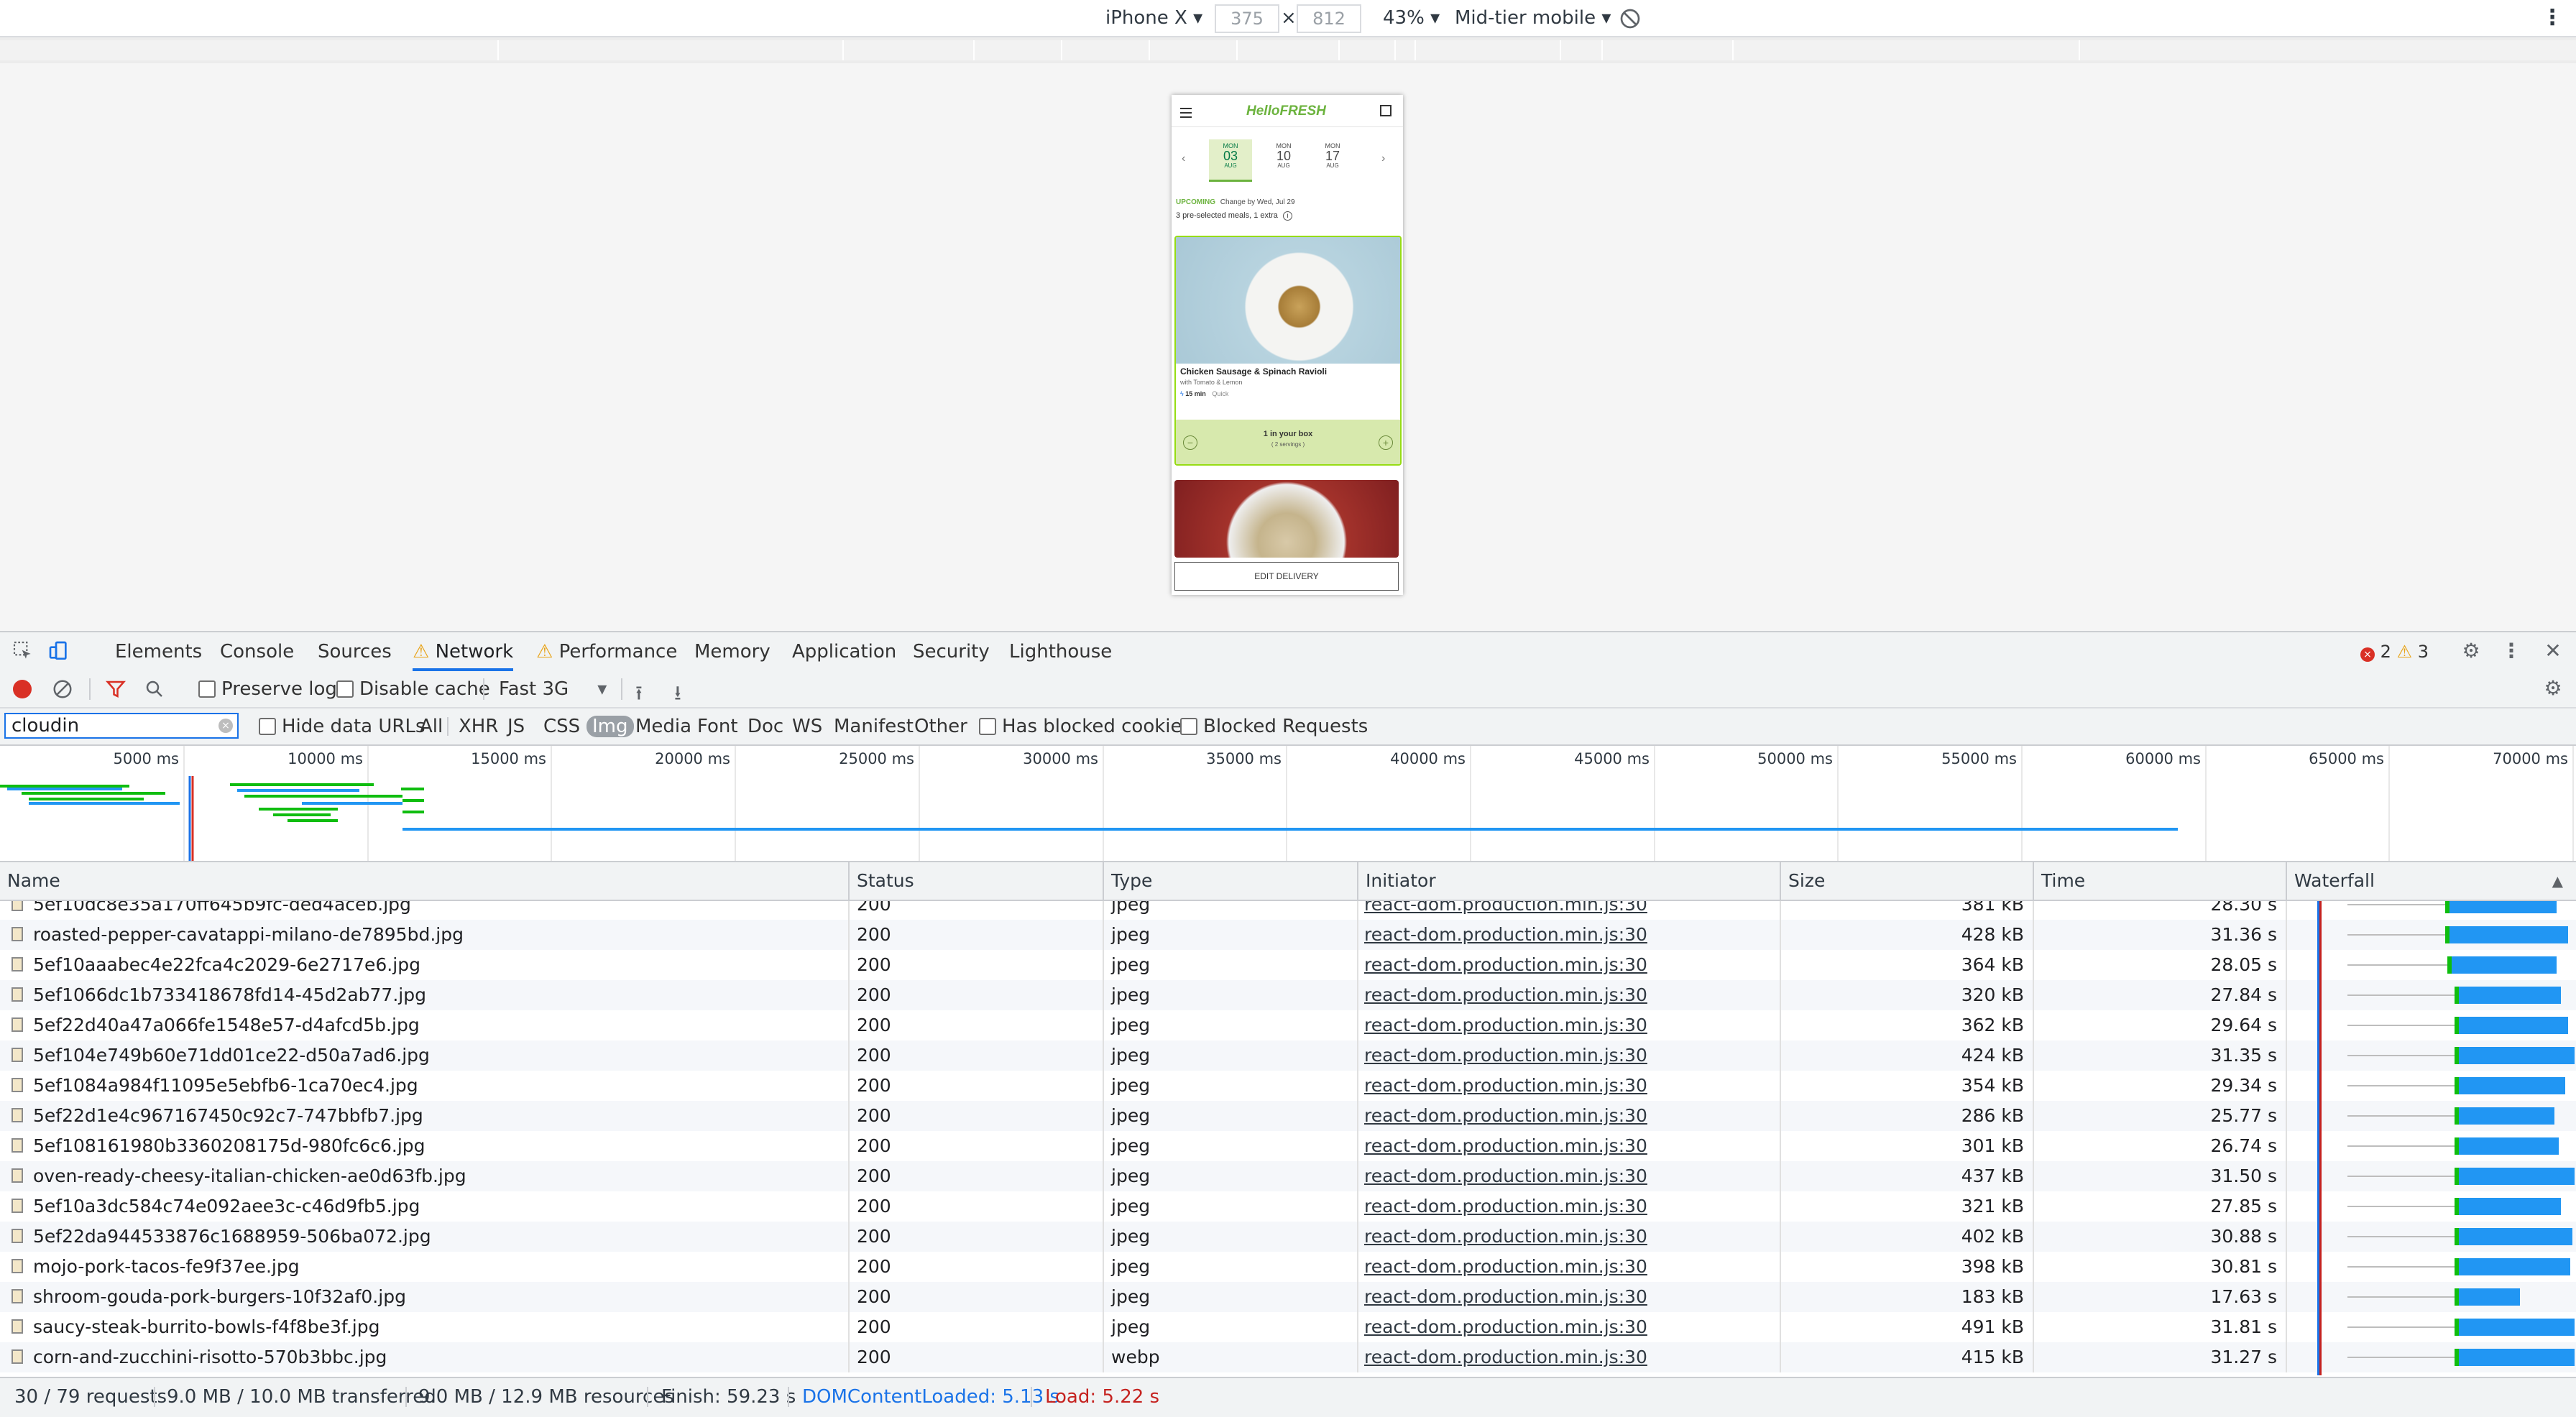 Image resolution: width=2576 pixels, height=1417 pixels. What do you see at coordinates (610, 727) in the screenshot?
I see `type-filter-img: Img` at bounding box center [610, 727].